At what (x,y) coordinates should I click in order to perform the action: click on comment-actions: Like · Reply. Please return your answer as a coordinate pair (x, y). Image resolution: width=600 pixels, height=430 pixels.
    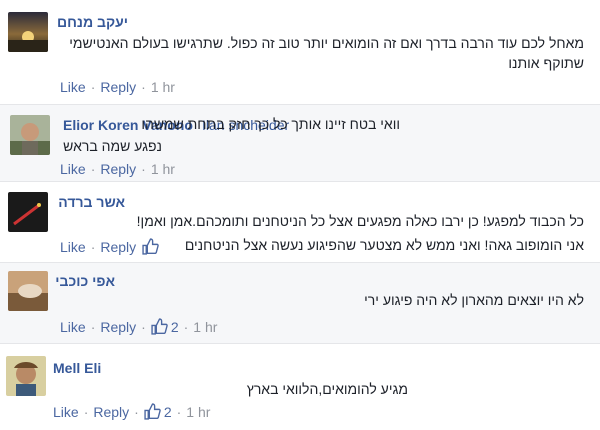
    Looking at the image, I should click on (109, 246).